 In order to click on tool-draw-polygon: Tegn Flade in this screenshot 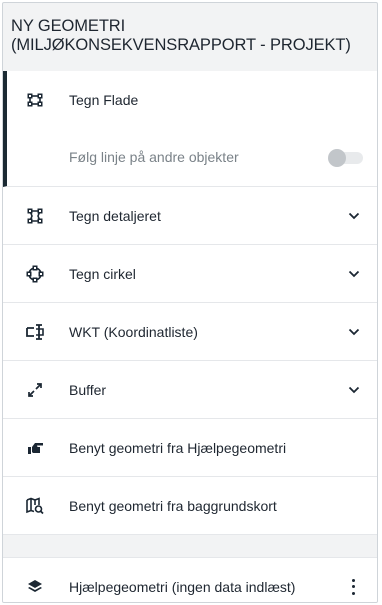, I will do `click(190, 100)`.